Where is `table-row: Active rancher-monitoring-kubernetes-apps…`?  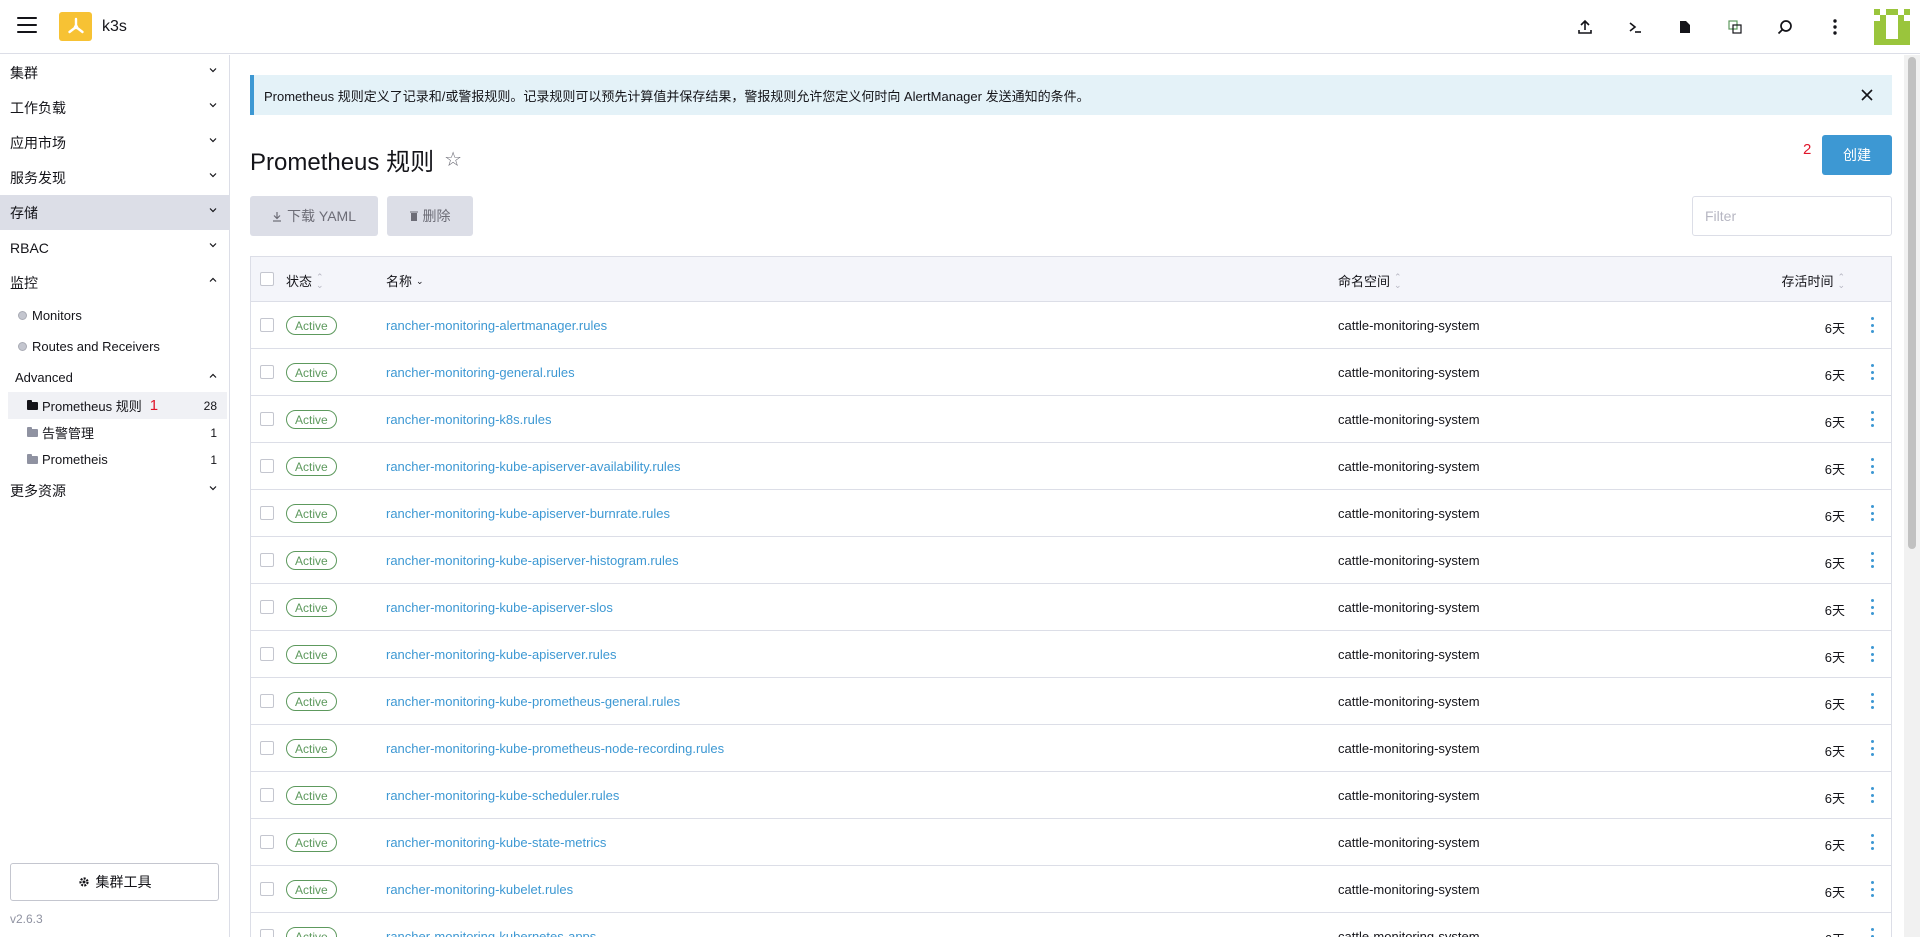
table-row: Active rancher-monitoring-kubernetes-apps… is located at coordinates (1071, 925).